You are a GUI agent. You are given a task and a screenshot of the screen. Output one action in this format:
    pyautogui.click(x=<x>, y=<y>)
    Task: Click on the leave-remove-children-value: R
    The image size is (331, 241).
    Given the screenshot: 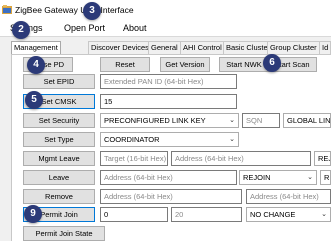 What is the action you would take?
    pyautogui.click(x=327, y=177)
    